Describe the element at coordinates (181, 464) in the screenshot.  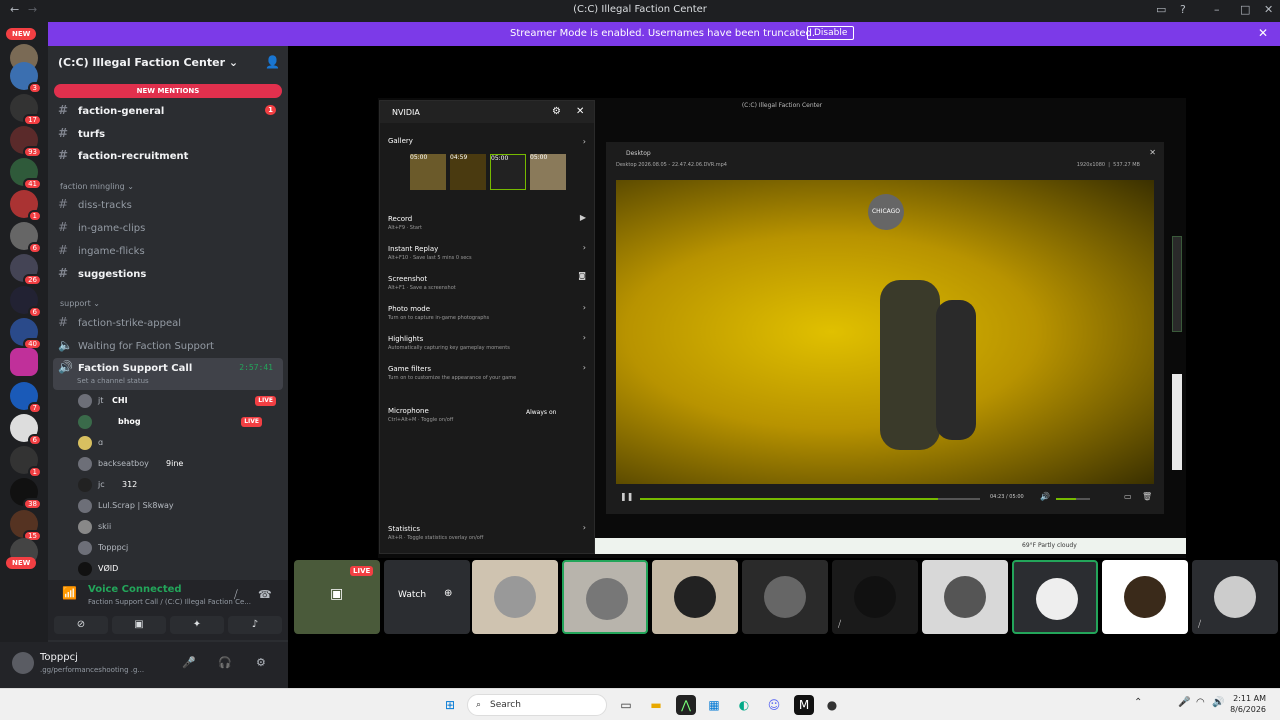
I see `voice-member: backseatboy 9ine` at that location.